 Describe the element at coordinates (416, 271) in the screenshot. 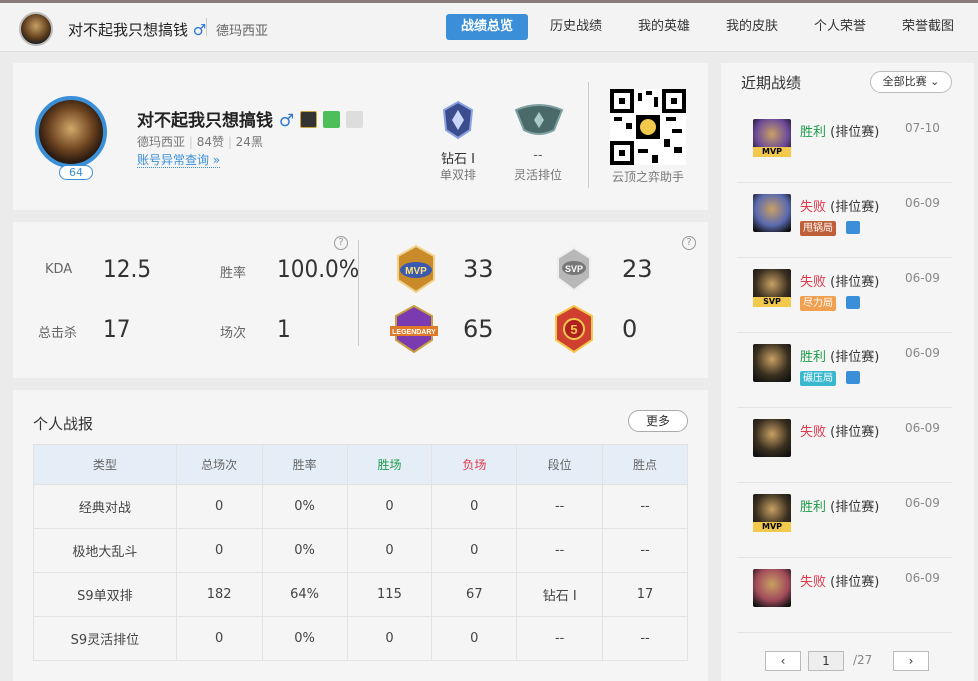

I see `svg-text: MVP` at that location.